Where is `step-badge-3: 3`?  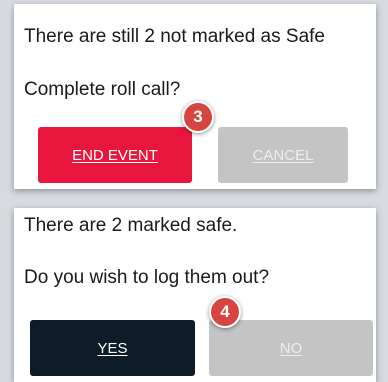
step-badge-3: 3 is located at coordinates (198, 117).